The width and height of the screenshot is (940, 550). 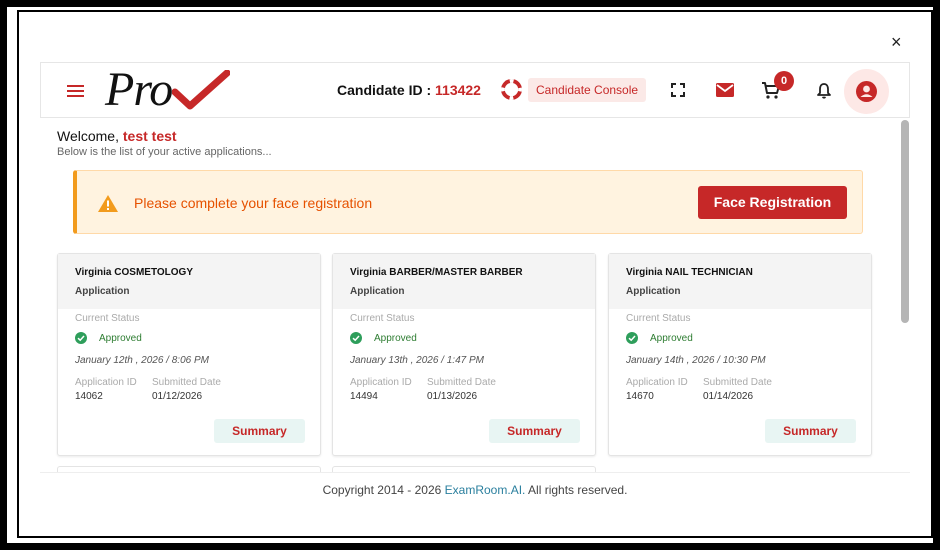 I want to click on user-icon, so click(x=866, y=91).